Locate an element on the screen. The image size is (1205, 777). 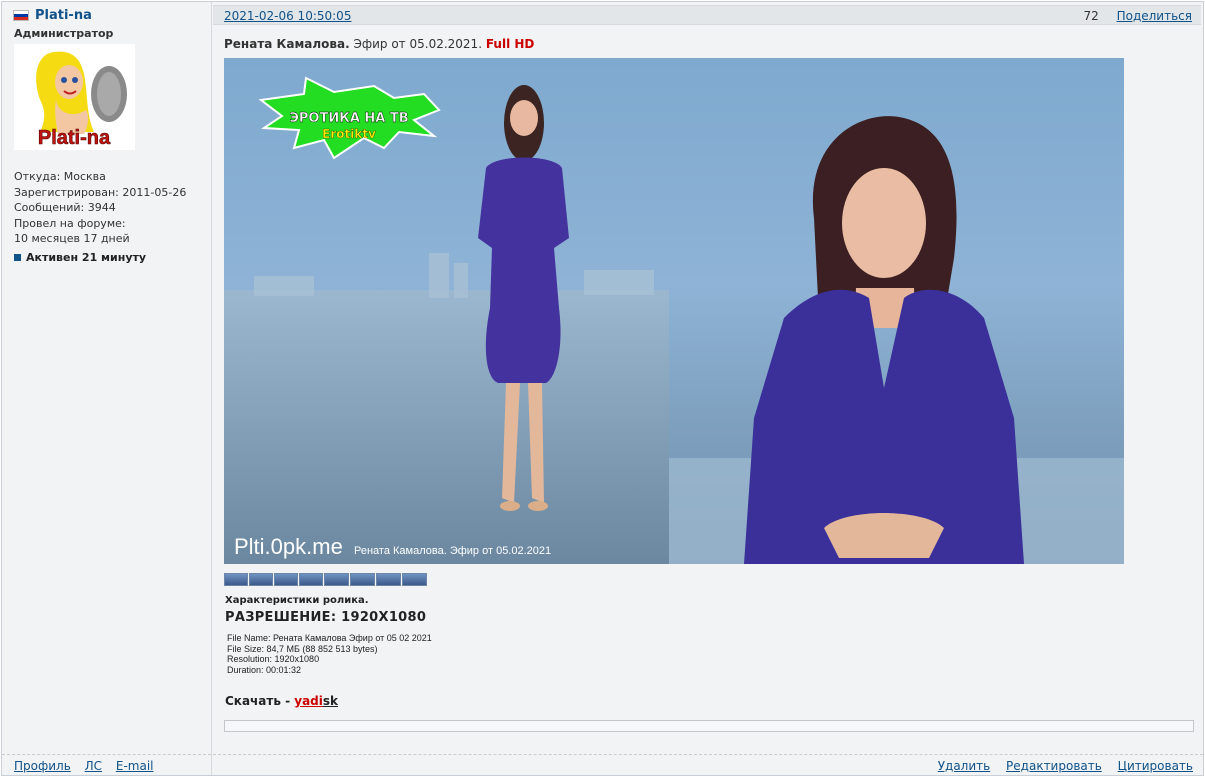
author-name-row: Plati-na is located at coordinates (52, 15).